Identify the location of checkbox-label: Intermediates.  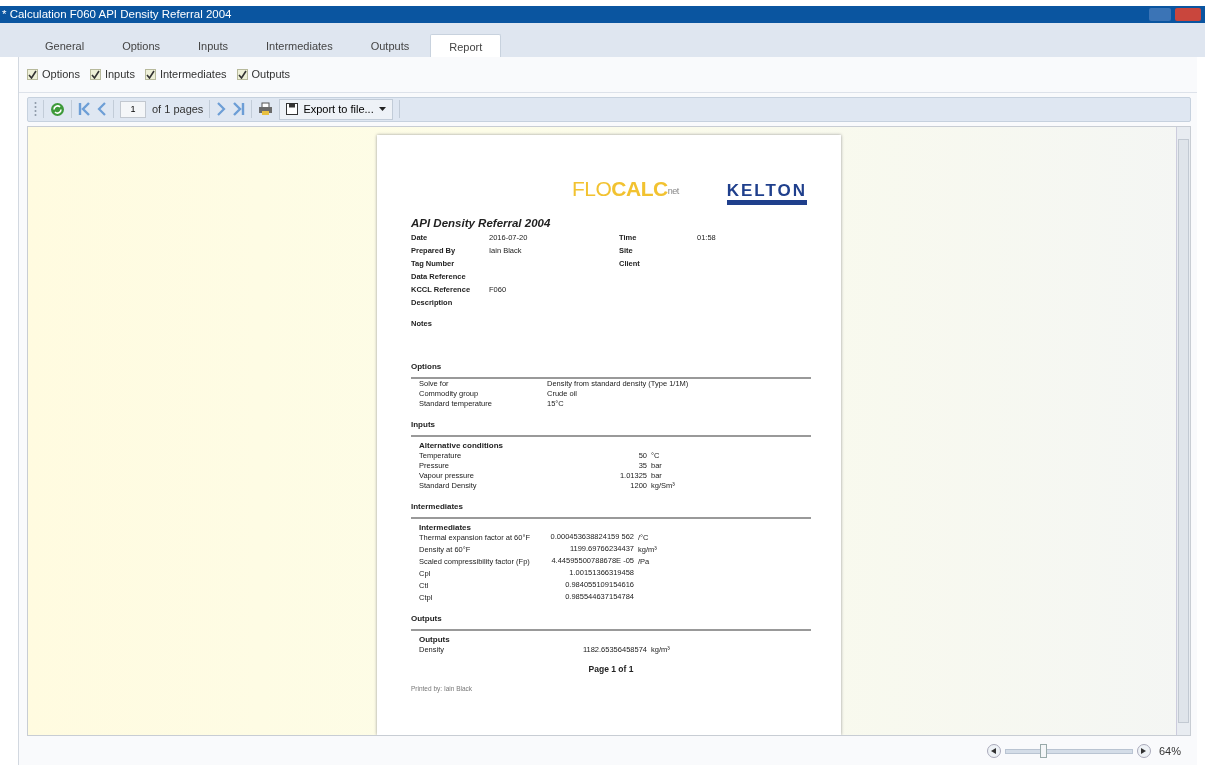
(193, 74).